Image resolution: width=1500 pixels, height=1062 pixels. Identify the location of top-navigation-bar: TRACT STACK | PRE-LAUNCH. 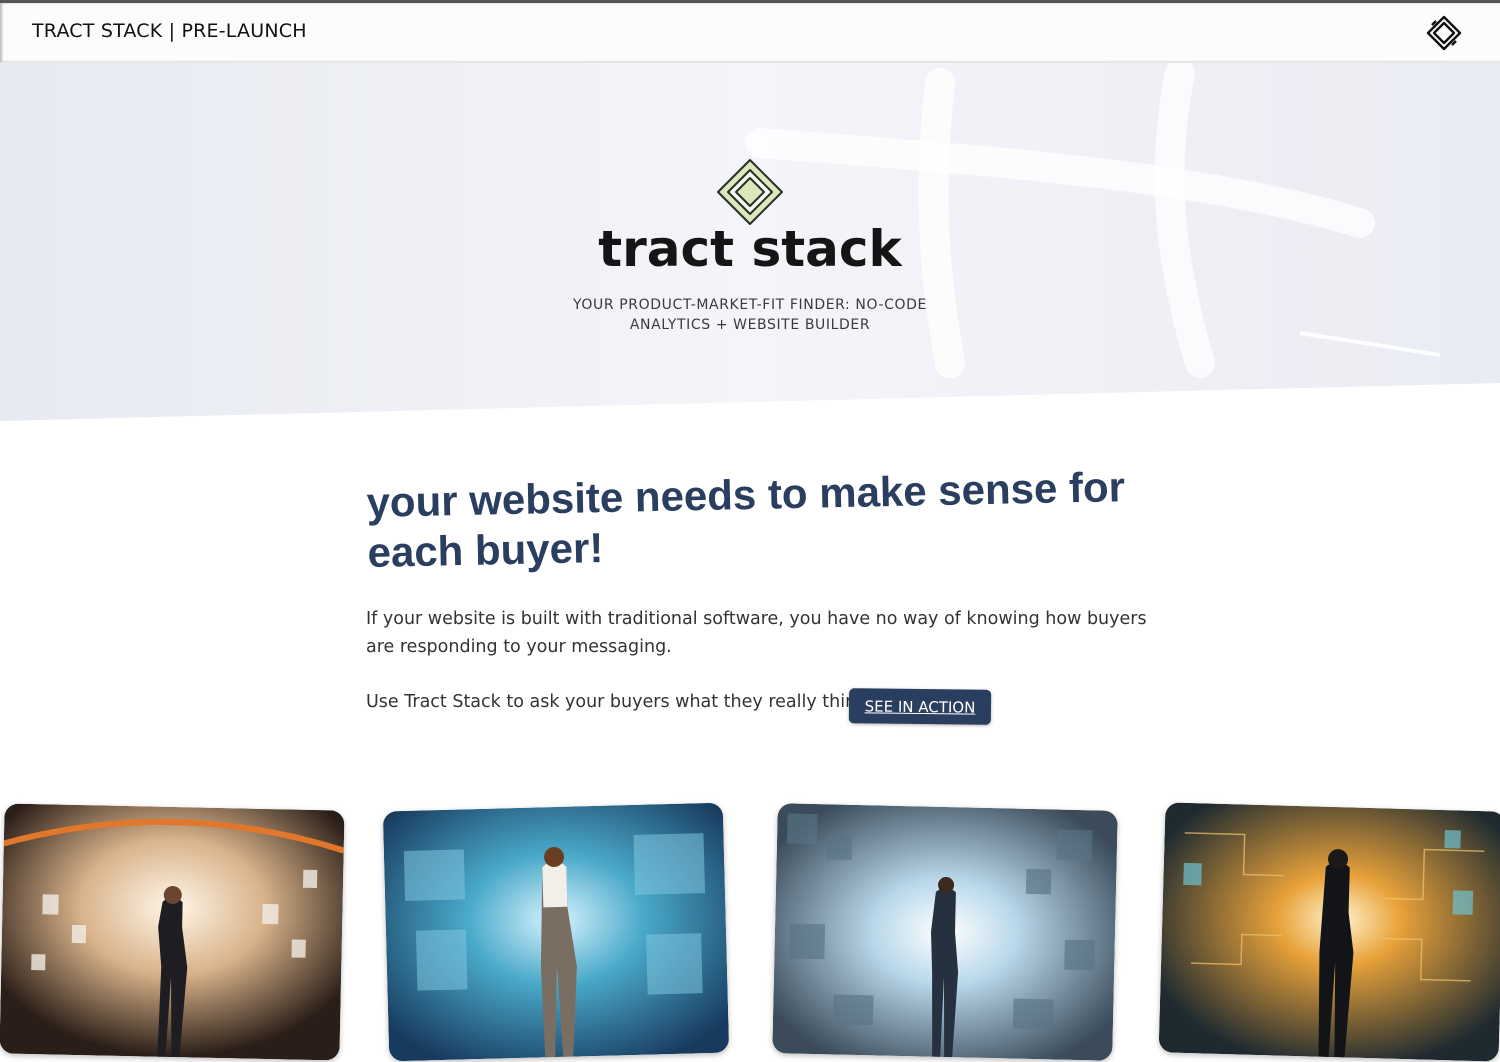
(750, 31).